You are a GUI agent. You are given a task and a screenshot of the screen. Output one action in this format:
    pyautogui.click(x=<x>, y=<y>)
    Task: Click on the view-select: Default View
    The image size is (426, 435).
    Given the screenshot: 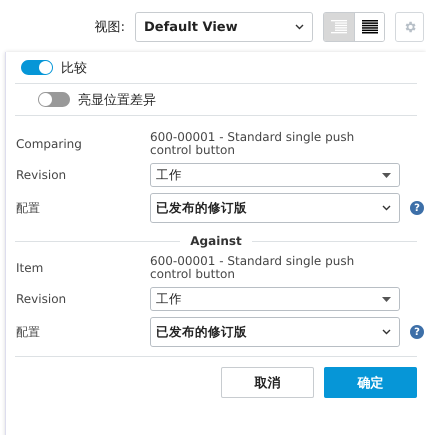 What is the action you would take?
    pyautogui.click(x=224, y=27)
    